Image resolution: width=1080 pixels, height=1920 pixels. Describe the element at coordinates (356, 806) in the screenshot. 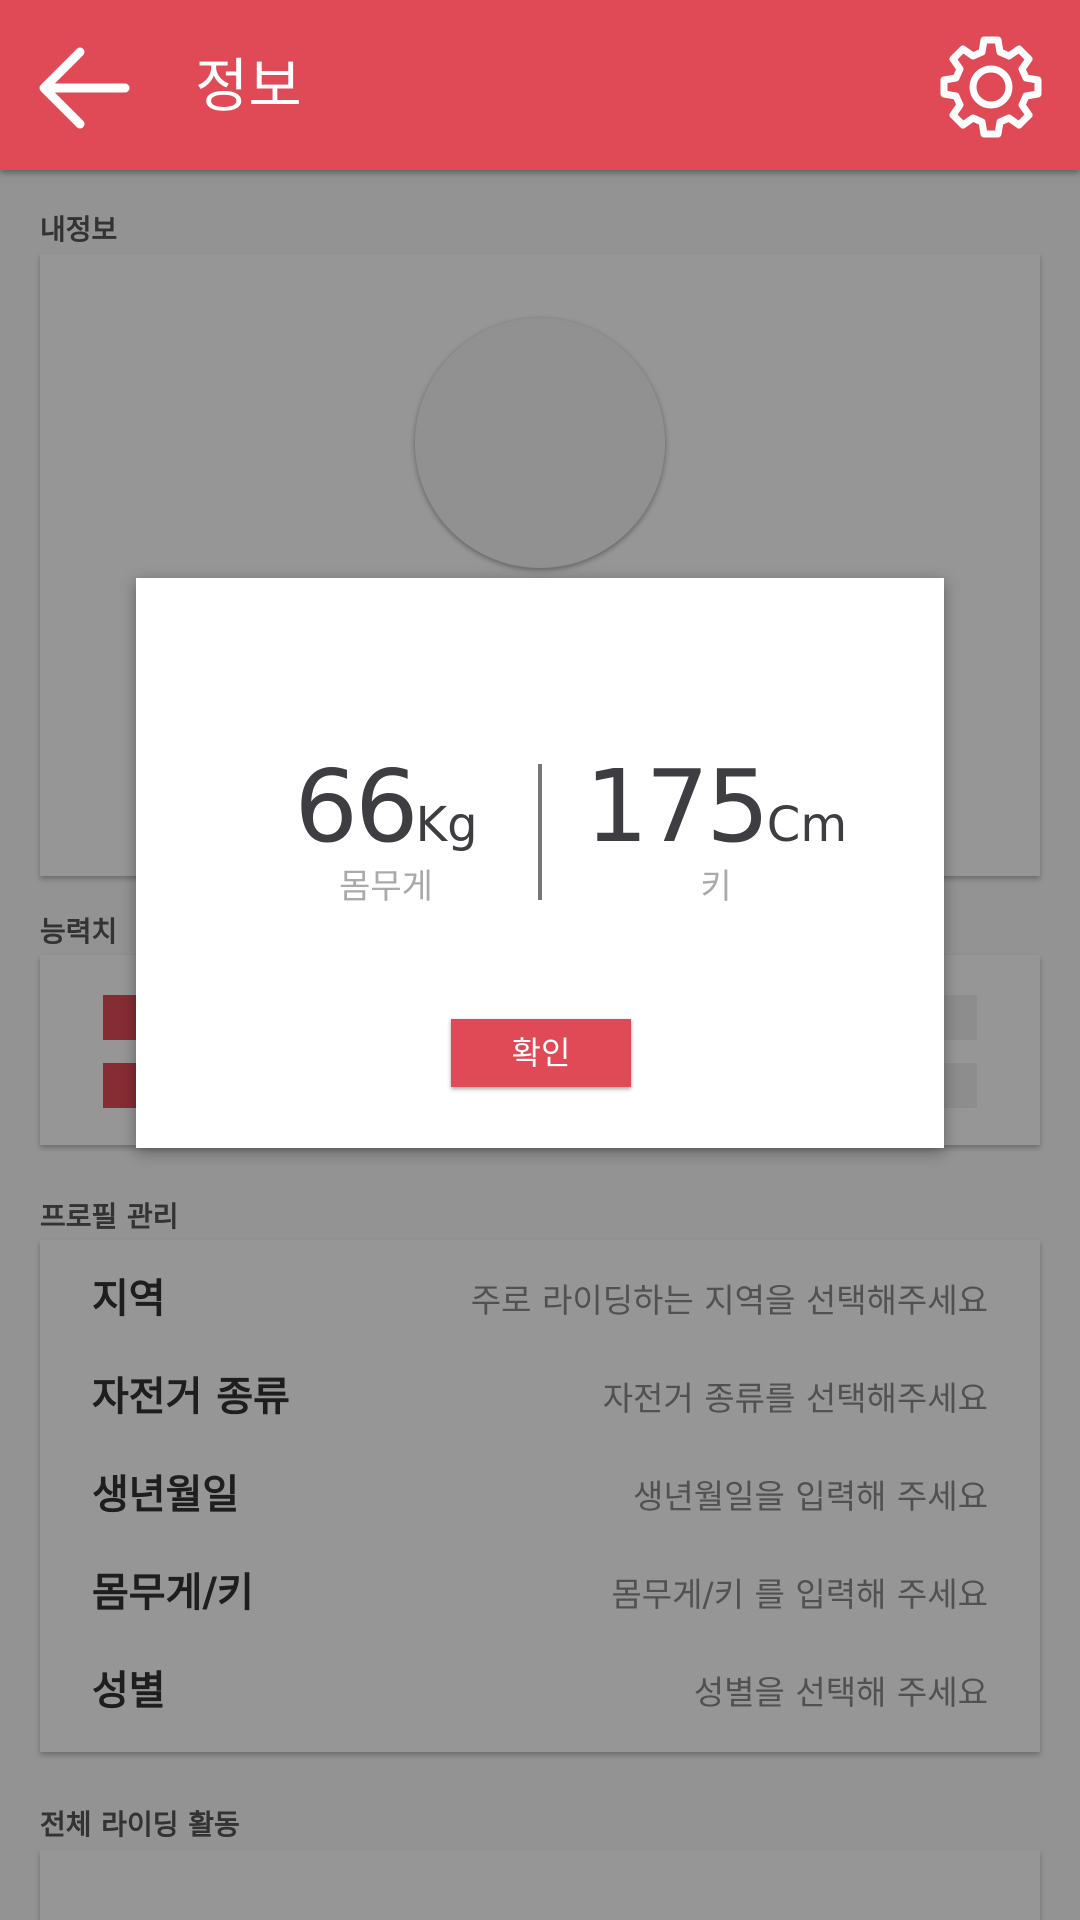

I see `weight-value: 66` at that location.